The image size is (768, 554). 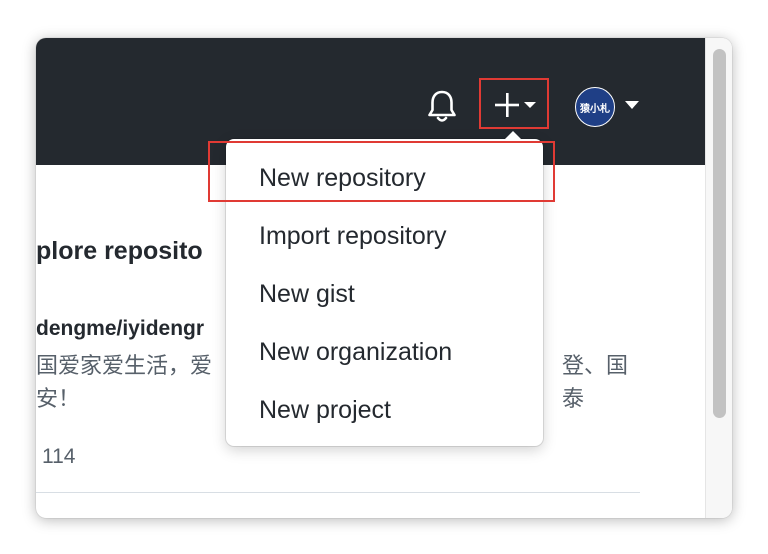 I want to click on plus-icon, so click(x=507, y=105).